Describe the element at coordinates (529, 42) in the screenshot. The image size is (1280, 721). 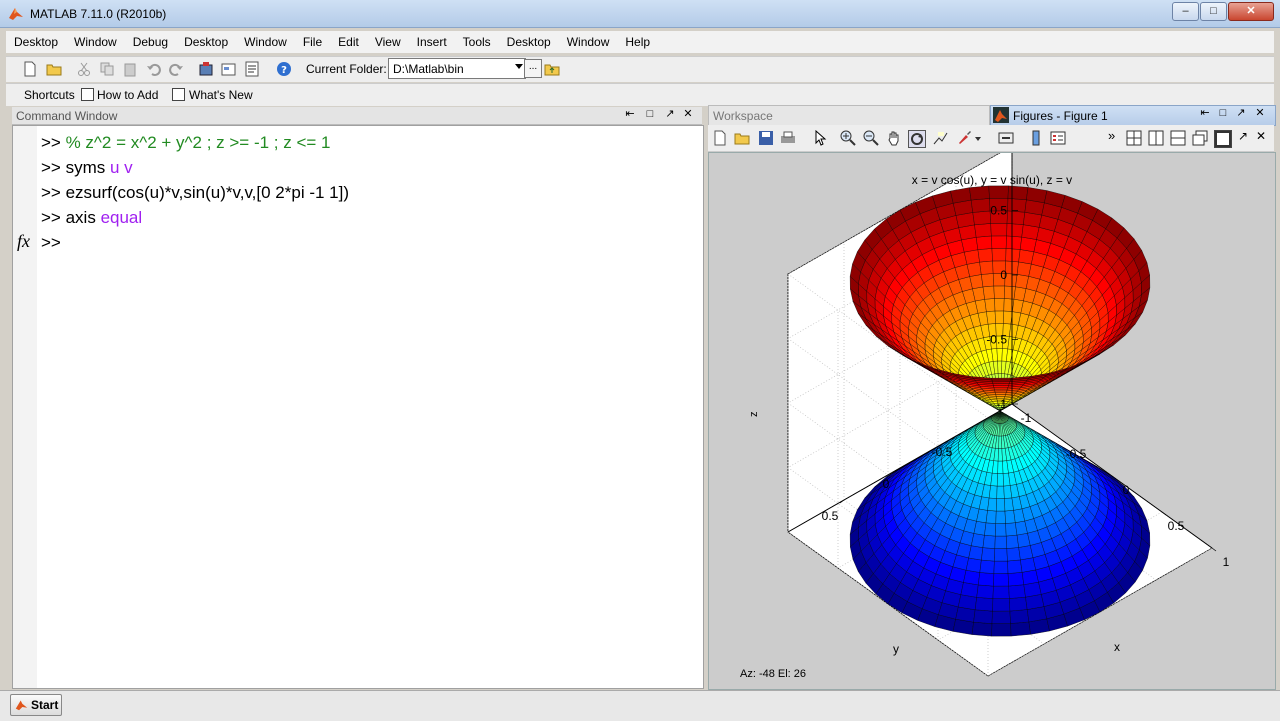
I see `menu-desktop-3: Desktop` at that location.